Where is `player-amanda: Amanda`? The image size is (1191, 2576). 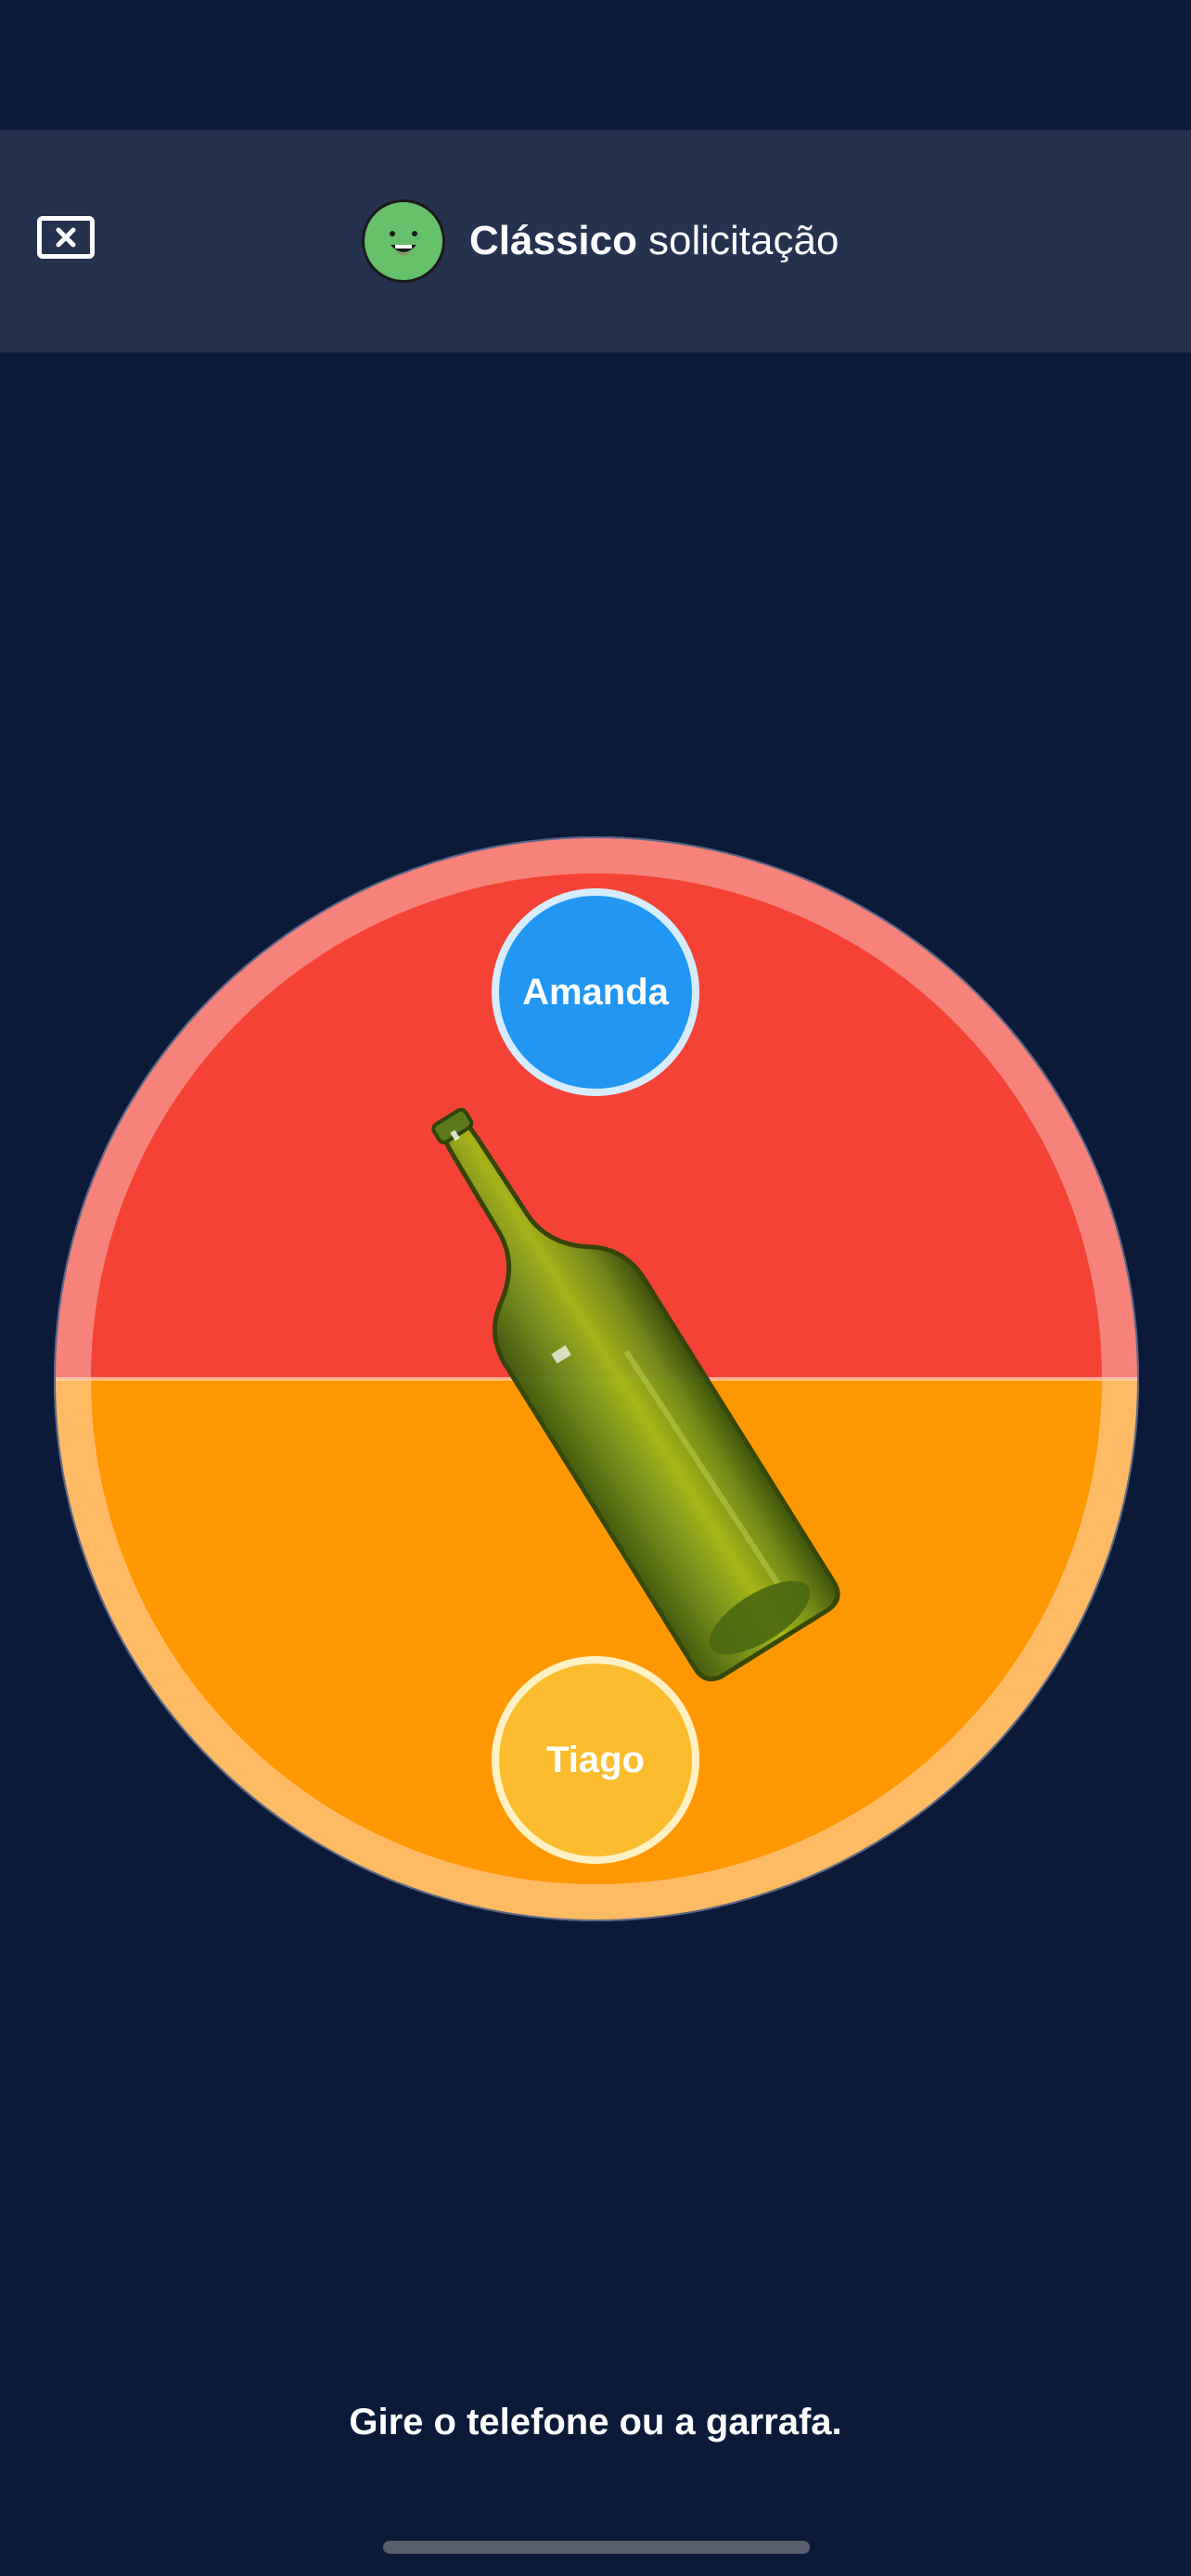 player-amanda: Amanda is located at coordinates (595, 992).